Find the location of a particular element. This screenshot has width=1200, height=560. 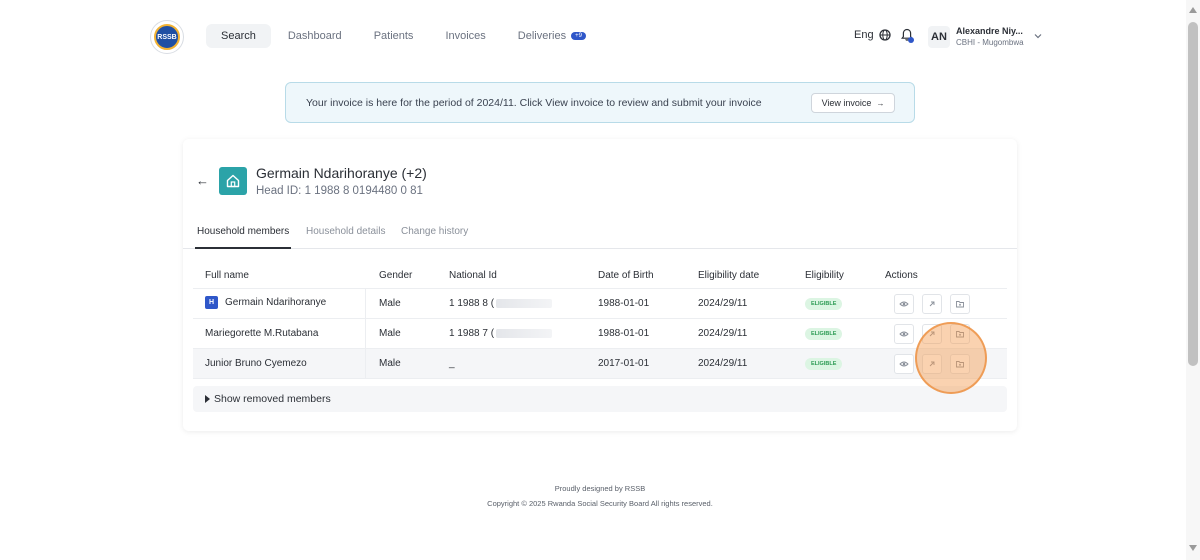

nav-item-deliveries: Deliveries +9 is located at coordinates (552, 36).